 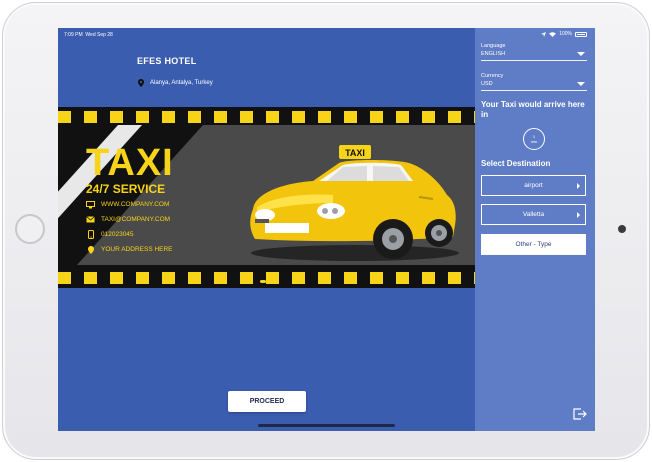 I want to click on destination-airport-label: airport, so click(x=533, y=185).